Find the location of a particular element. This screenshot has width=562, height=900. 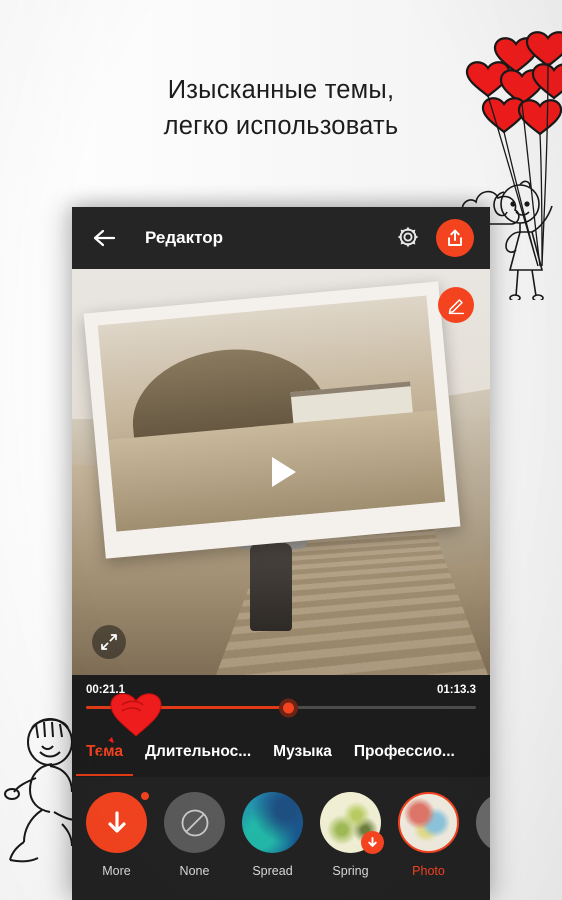

current-time: 00:21.1 is located at coordinates (106, 690).